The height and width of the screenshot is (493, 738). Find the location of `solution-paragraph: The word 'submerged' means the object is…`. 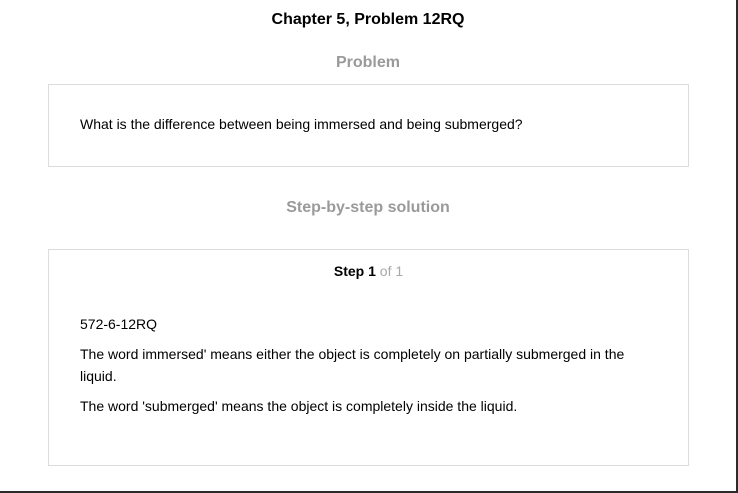

solution-paragraph: The word 'submerged' means the object is… is located at coordinates (299, 406).